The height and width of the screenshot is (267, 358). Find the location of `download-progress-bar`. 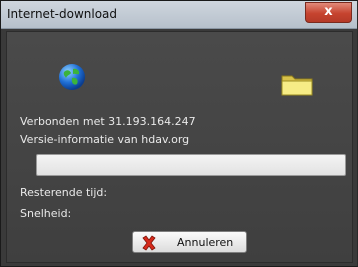

download-progress-bar is located at coordinates (191, 165).